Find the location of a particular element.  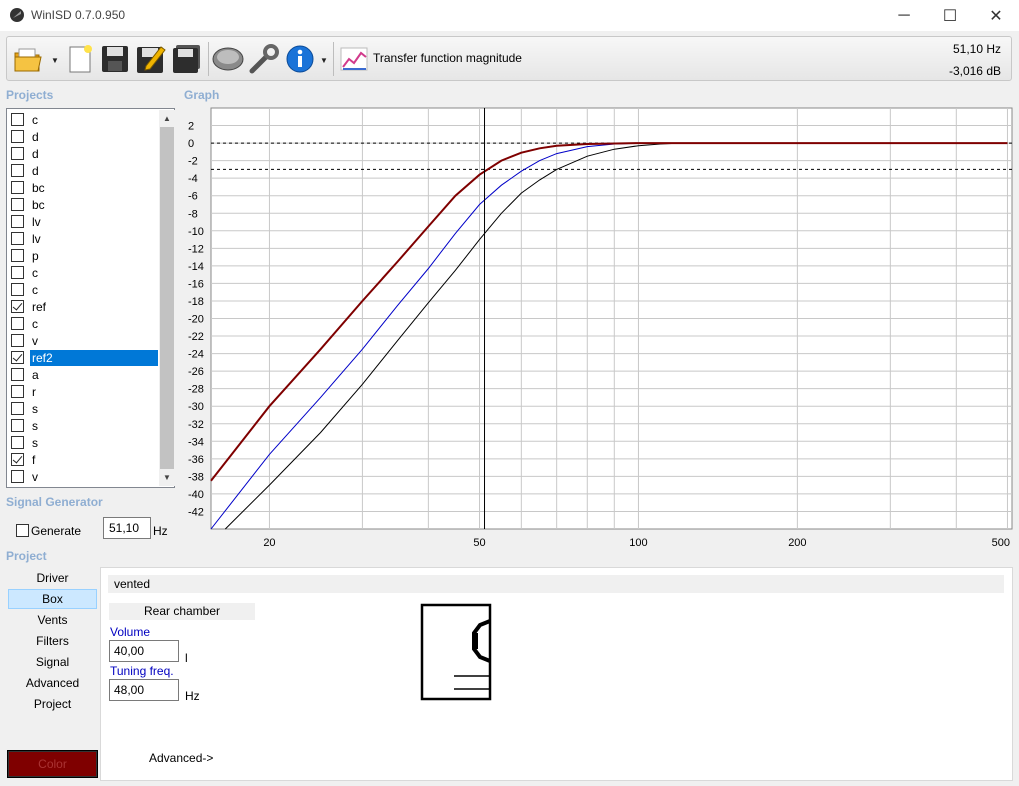

y-tick-label: -26 is located at coordinates (196, 372).